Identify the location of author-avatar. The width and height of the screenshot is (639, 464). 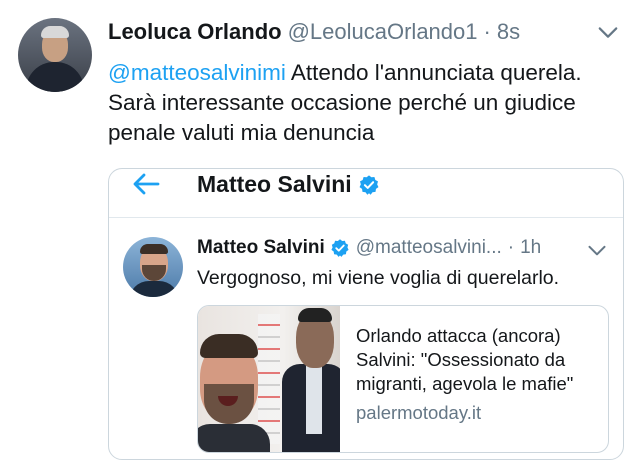
(55, 55).